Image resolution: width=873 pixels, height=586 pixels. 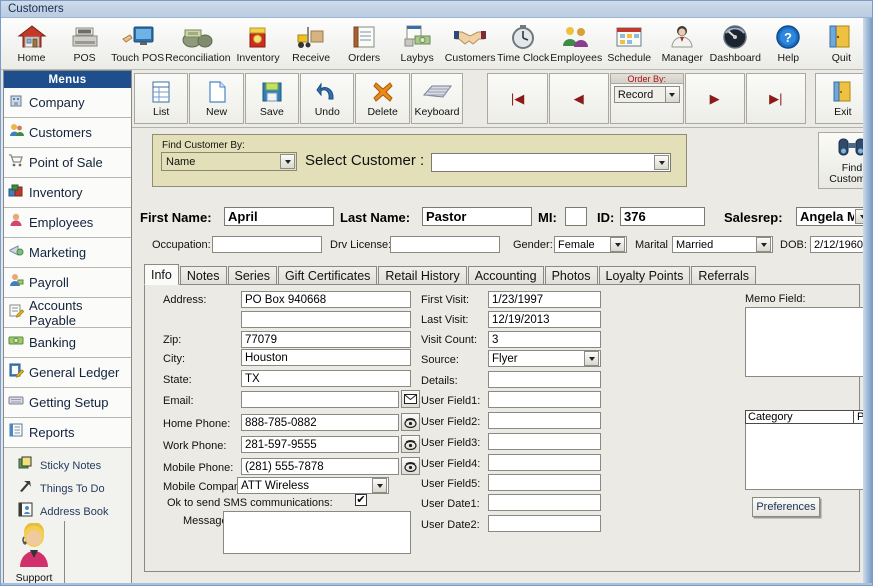 I want to click on toolbar-item-laybys: Laybys, so click(x=417, y=44).